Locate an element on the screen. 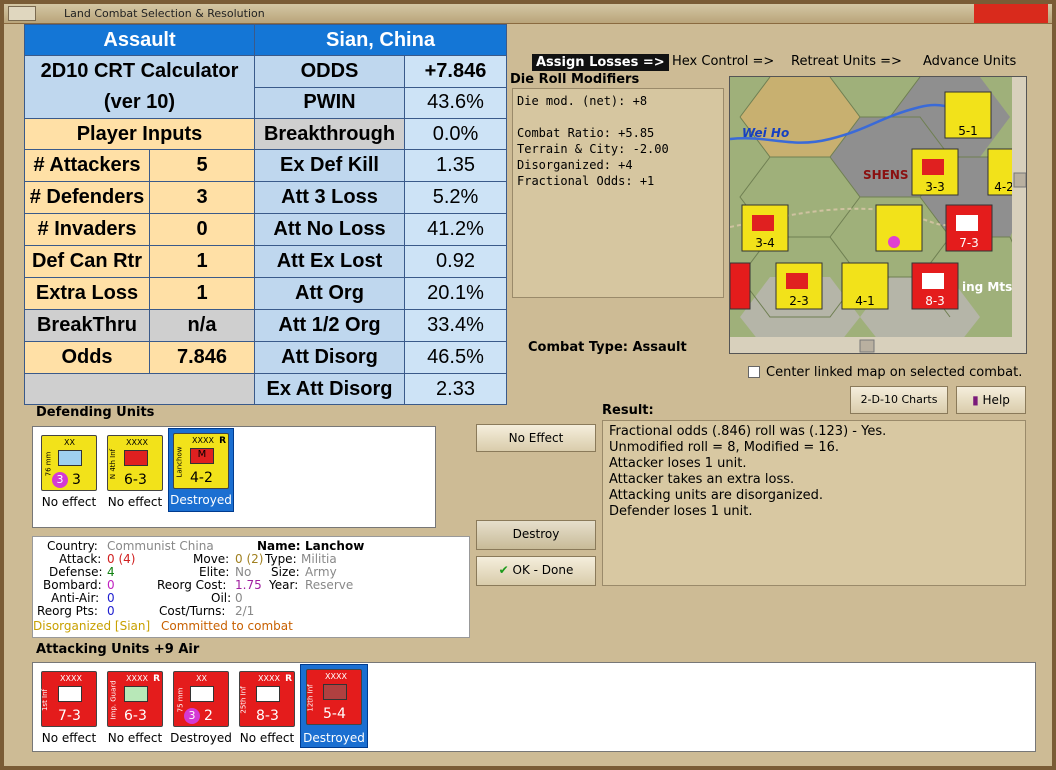 This screenshot has height=770, width=1056. tab-retreat-units: Retreat Units => is located at coordinates (846, 61).